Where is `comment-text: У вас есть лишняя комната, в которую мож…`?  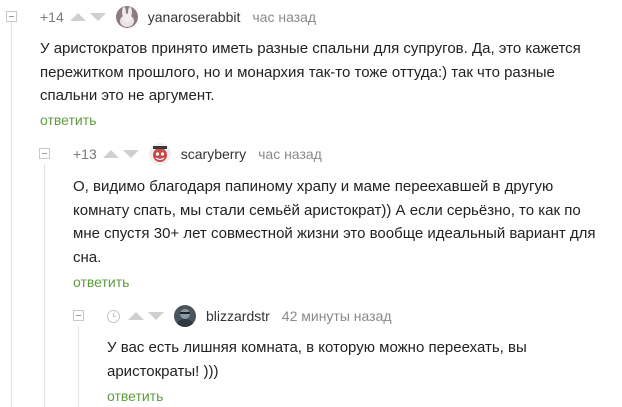 comment-text: У вас есть лишняя комната, в которую мож… is located at coordinates (317, 359).